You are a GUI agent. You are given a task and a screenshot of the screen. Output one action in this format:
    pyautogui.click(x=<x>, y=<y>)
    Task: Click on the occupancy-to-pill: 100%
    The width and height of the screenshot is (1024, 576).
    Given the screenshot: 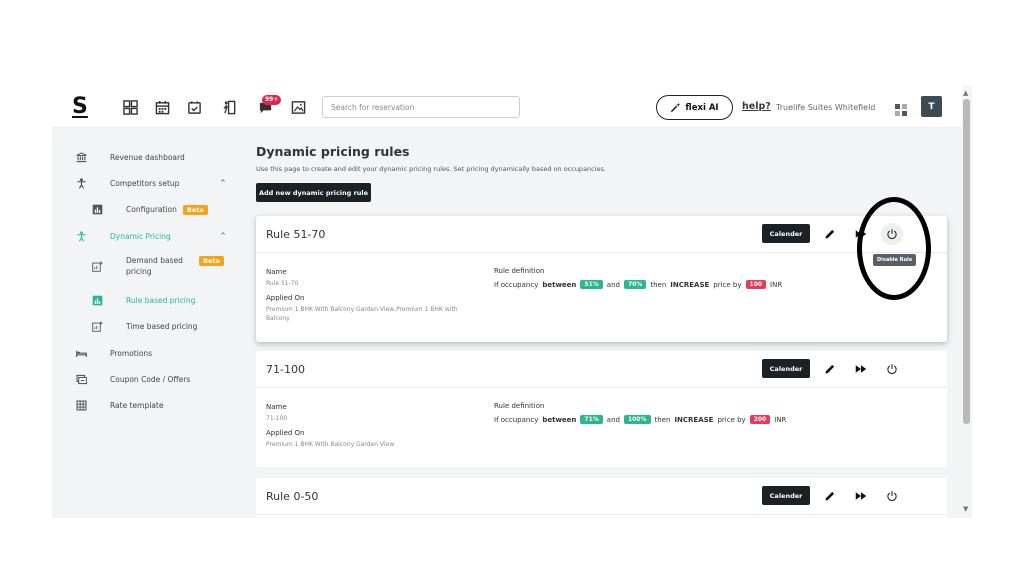 What is the action you would take?
    pyautogui.click(x=637, y=419)
    